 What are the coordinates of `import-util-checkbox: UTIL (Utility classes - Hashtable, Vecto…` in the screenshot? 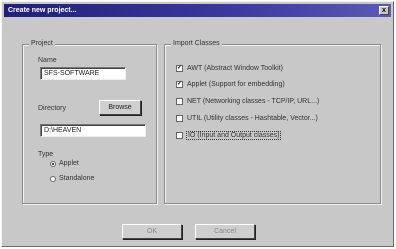 It's located at (247, 118).